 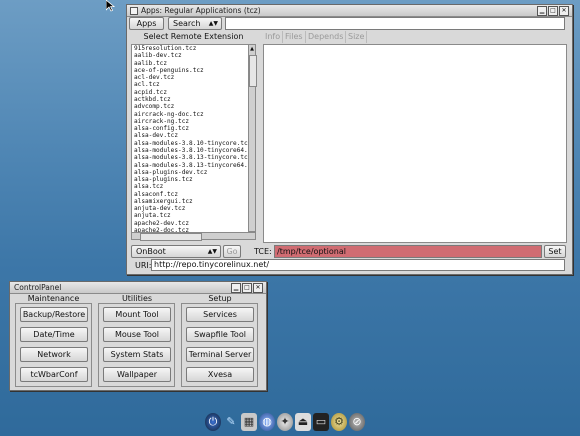 What do you see at coordinates (408, 251) in the screenshot?
I see `tce-directory-field: /tmp/tce/optional` at bounding box center [408, 251].